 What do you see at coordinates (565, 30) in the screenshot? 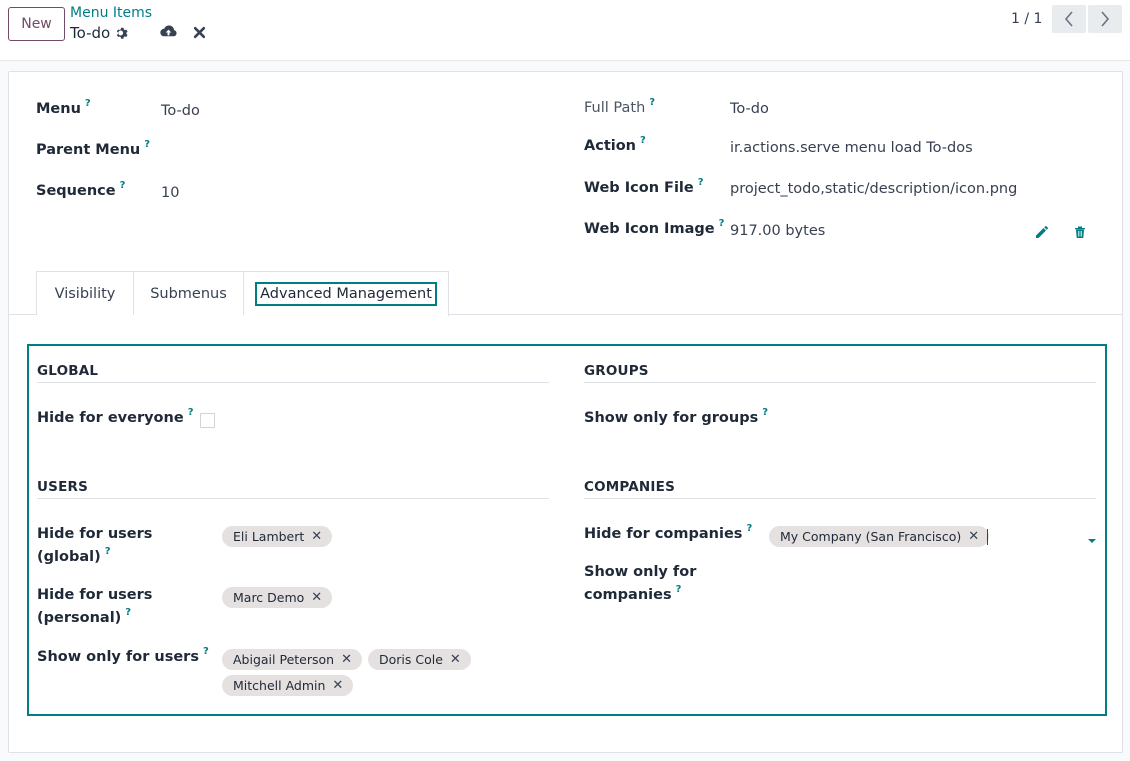
I see `control-panel: New Menu Items To-do 1 / 1` at bounding box center [565, 30].